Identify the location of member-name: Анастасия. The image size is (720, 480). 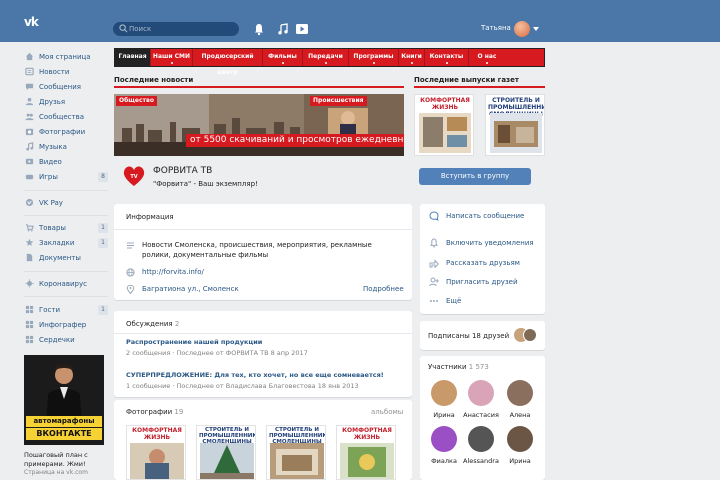
(481, 415).